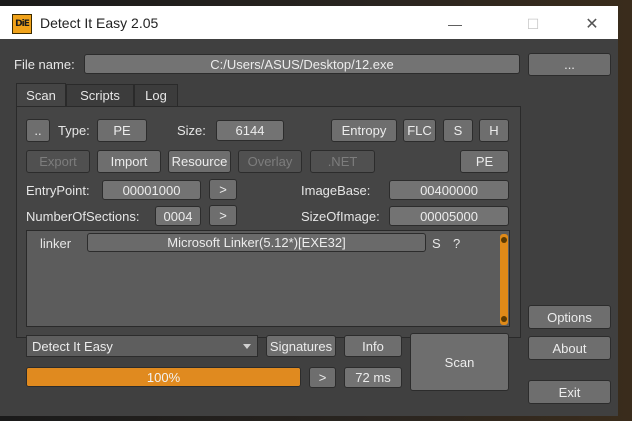  Describe the element at coordinates (129, 161) in the screenshot. I see `import-button: Import` at that location.